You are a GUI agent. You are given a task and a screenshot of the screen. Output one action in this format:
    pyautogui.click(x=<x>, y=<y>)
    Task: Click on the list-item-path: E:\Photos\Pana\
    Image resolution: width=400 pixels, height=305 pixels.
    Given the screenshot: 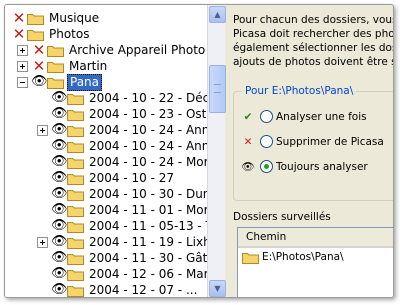 What is the action you would take?
    pyautogui.click(x=303, y=257)
    